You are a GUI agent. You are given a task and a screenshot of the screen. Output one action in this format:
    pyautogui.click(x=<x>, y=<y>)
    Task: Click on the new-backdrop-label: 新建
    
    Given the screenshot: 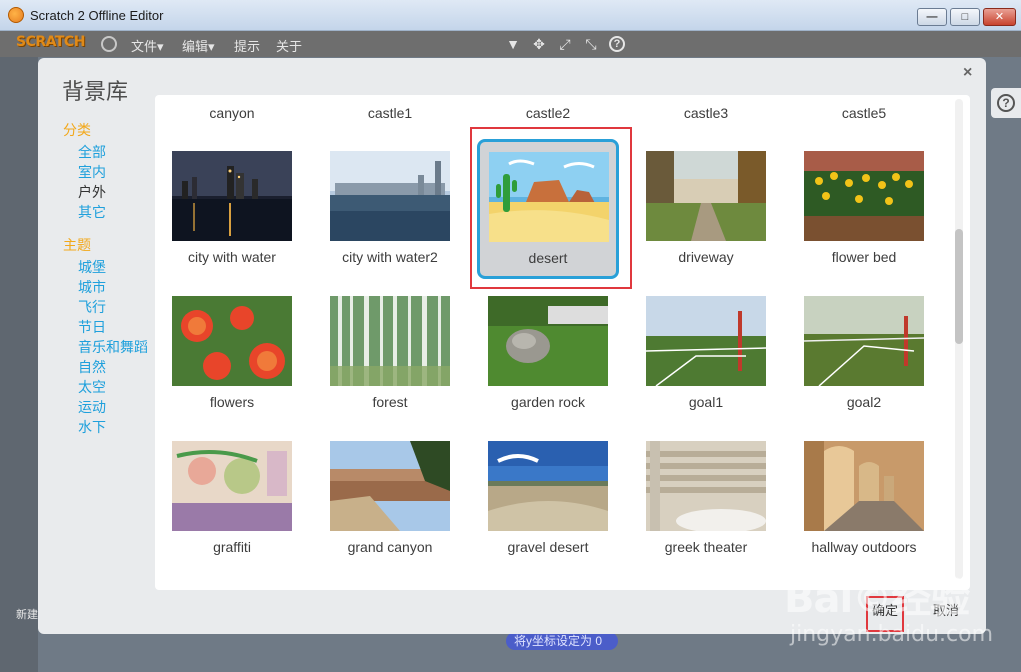 What is the action you would take?
    pyautogui.click(x=27, y=615)
    